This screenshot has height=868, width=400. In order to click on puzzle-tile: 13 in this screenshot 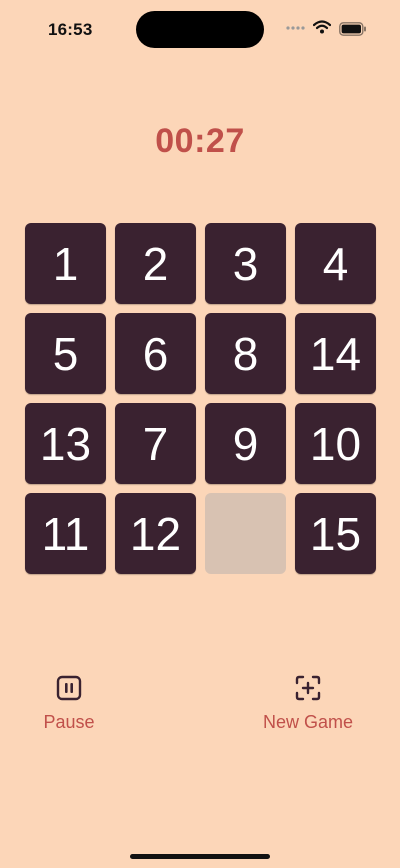, I will do `click(65, 443)`.